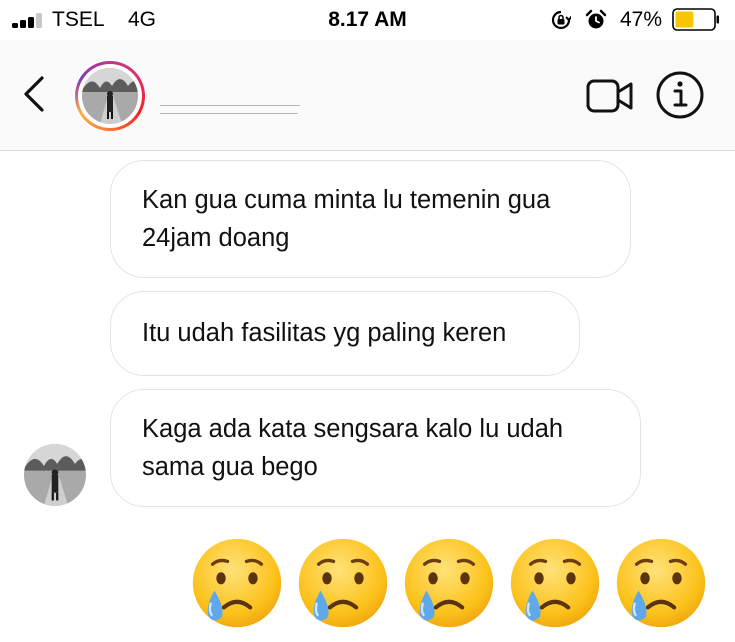 The image size is (735, 642). Describe the element at coordinates (346, 200) in the screenshot. I see `message-text-line: Kan gua cuma minta lu temenin gua` at that location.